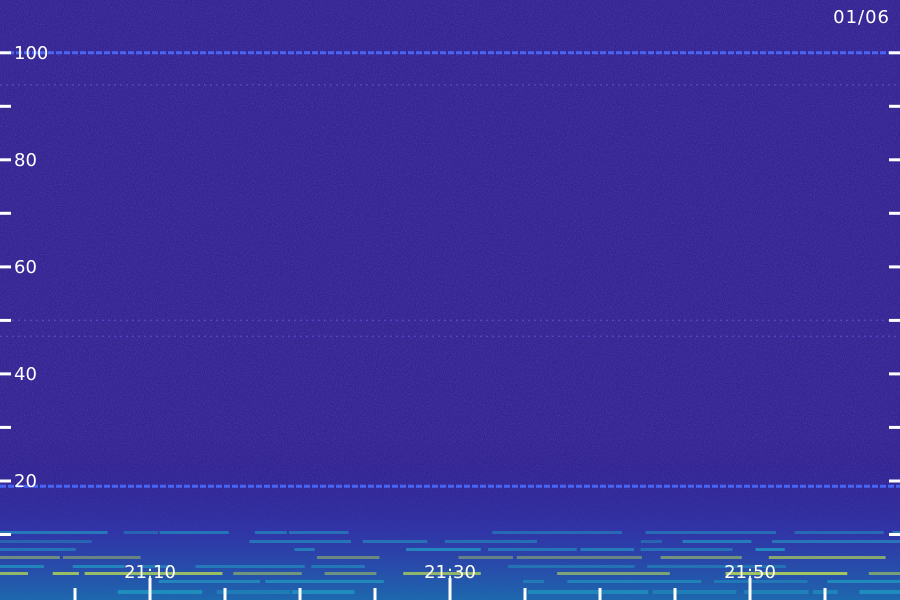 This screenshot has height=600, width=900. What do you see at coordinates (25, 481) in the screenshot?
I see `y-tick-label: 20` at bounding box center [25, 481].